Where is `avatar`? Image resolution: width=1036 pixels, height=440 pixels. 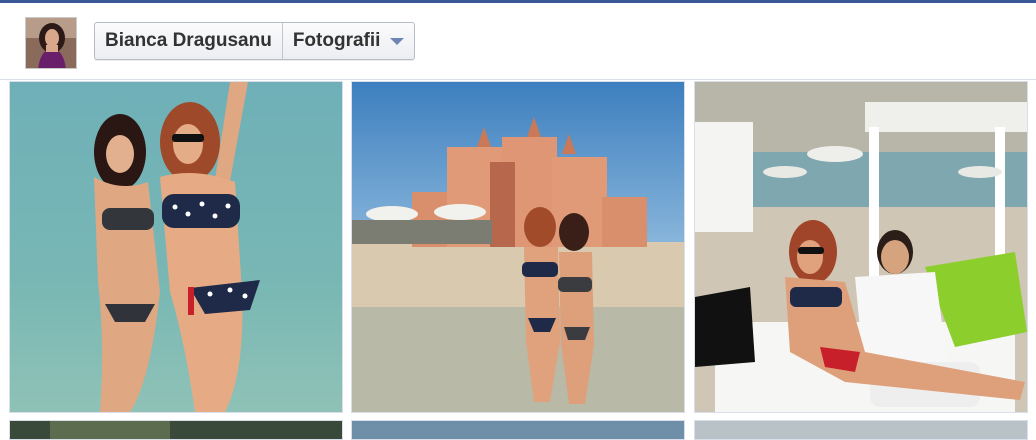
avatar is located at coordinates (51, 43).